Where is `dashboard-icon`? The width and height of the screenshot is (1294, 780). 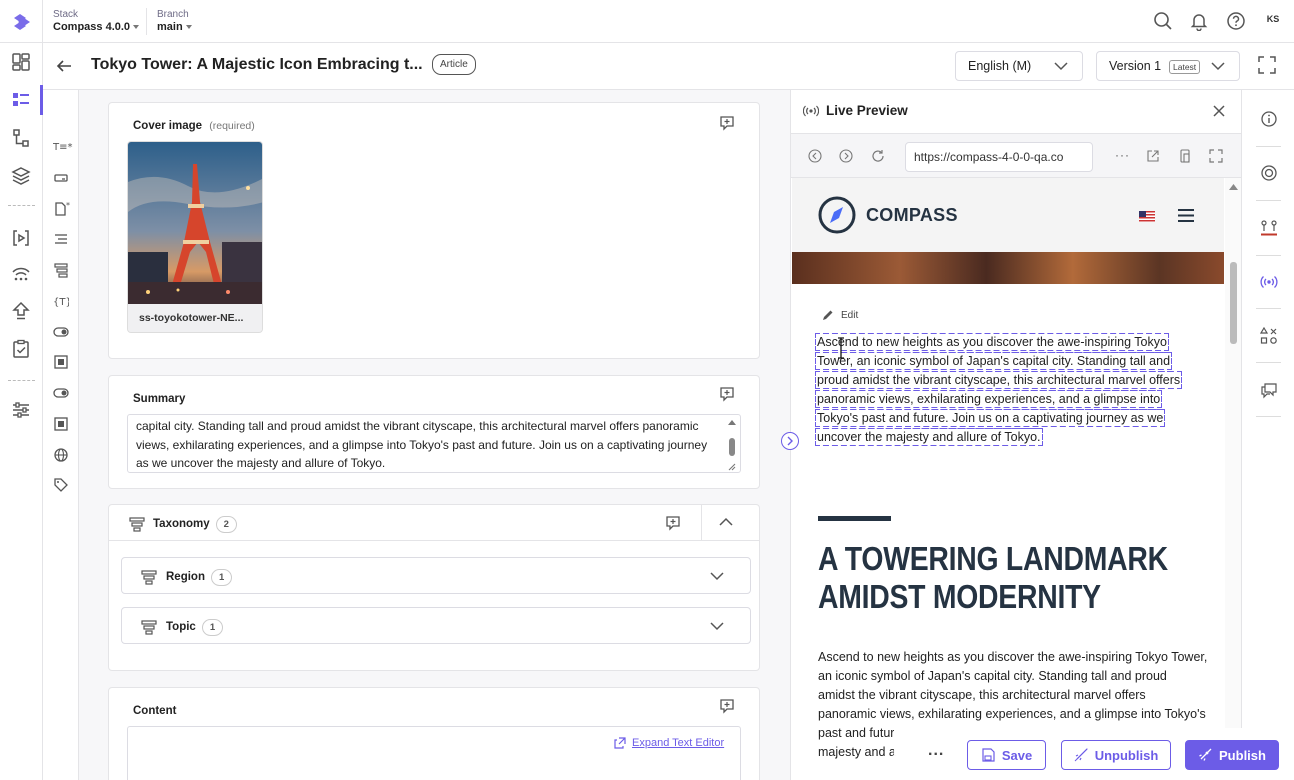
dashboard-icon is located at coordinates (21, 62).